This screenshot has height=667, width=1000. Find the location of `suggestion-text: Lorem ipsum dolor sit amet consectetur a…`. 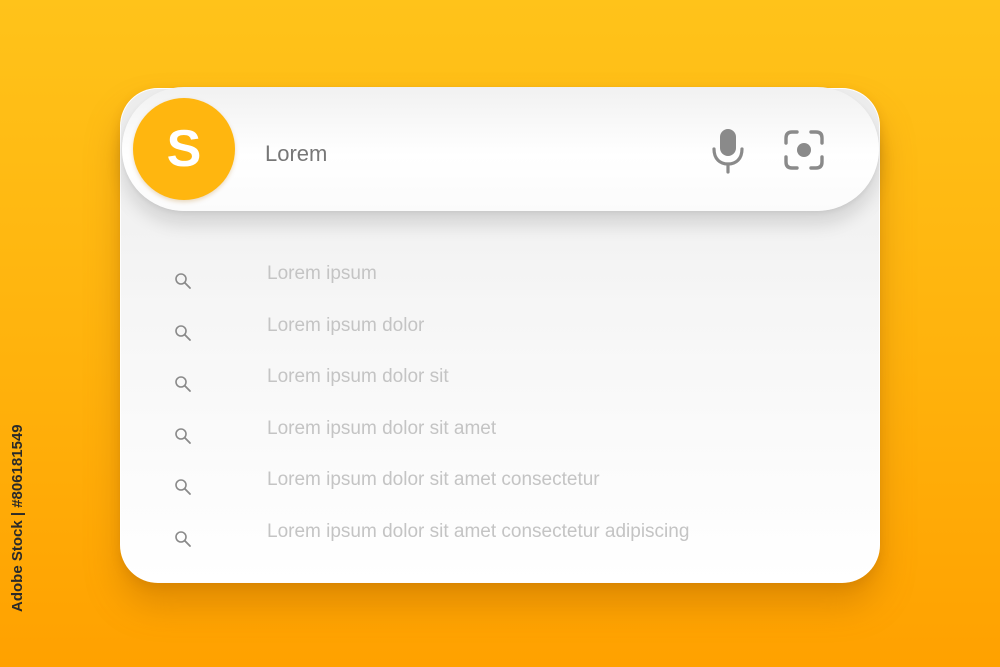

suggestion-text: Lorem ipsum dolor sit amet consectetur a… is located at coordinates (478, 531).